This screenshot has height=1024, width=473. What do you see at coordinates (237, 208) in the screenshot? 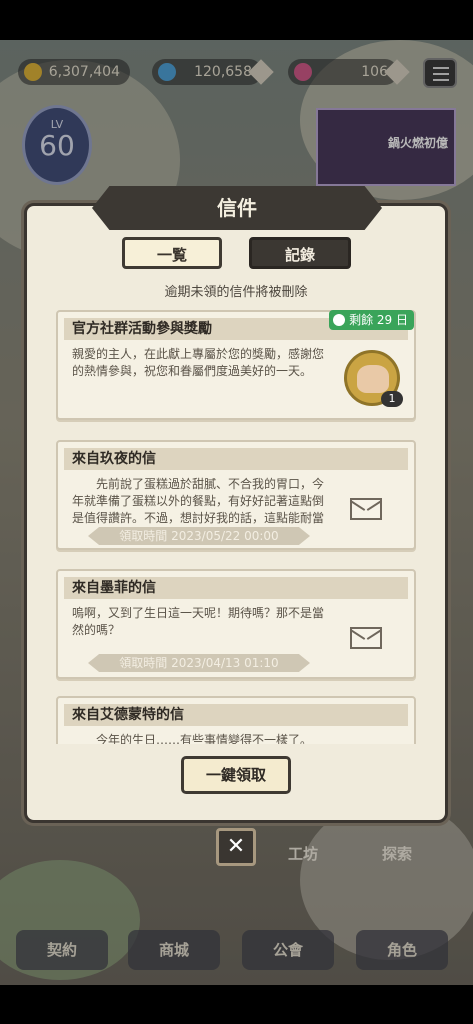
I see `dialog-title: 信件` at bounding box center [237, 208].